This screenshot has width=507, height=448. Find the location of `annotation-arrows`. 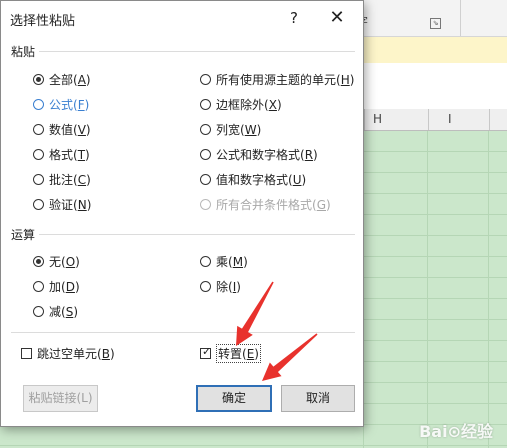

annotation-arrows is located at coordinates (277, 331).